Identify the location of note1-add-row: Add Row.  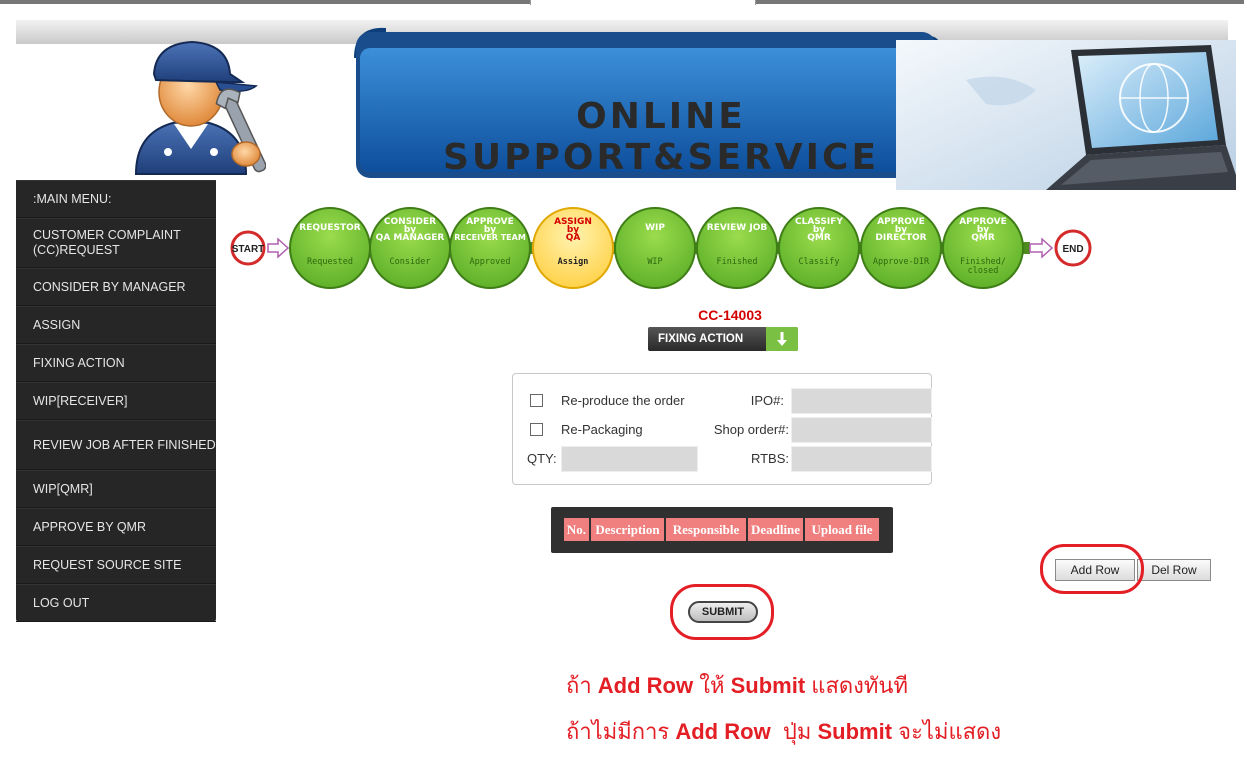
(645, 685).